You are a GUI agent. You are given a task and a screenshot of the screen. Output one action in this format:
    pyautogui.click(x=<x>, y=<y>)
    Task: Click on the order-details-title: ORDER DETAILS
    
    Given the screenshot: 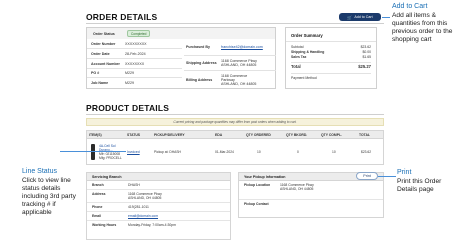 What is the action you would take?
    pyautogui.click(x=122, y=17)
    